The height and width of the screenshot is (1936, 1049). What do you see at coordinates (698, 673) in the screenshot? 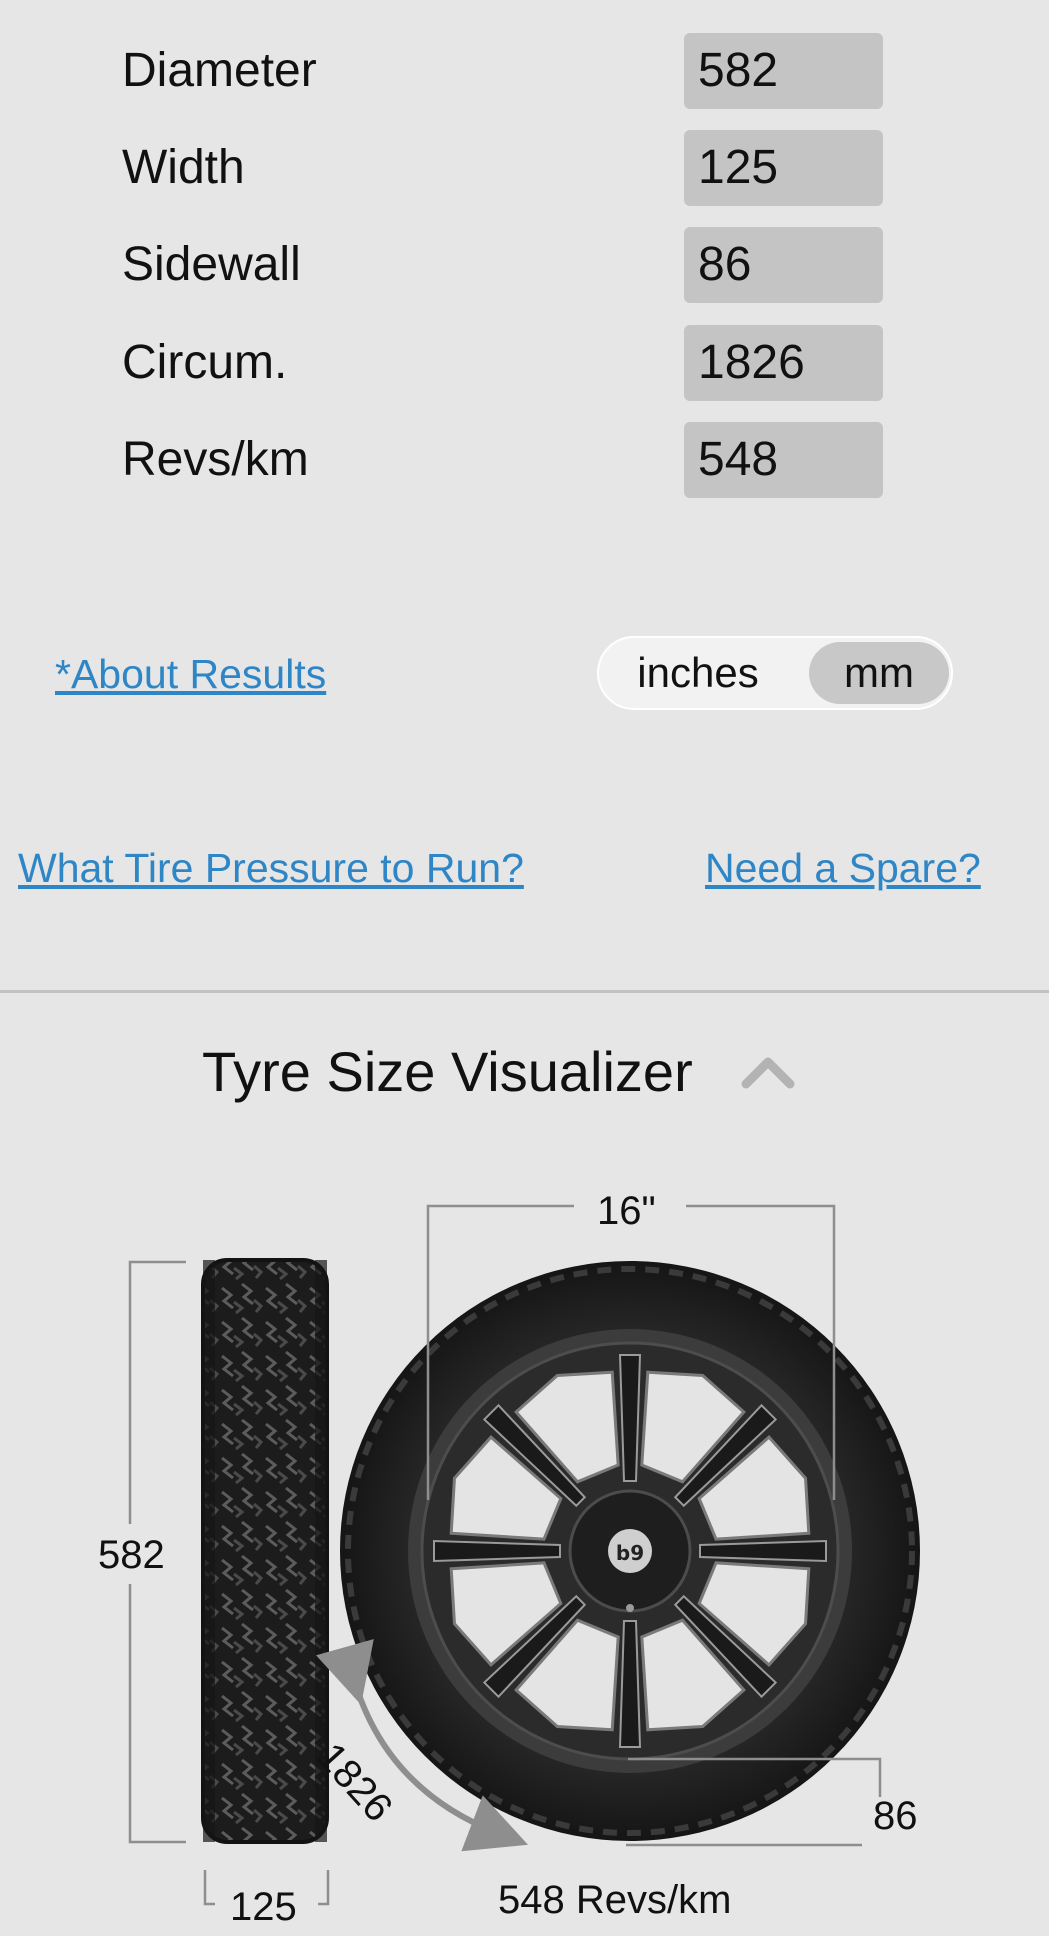
I see `unit-option-inches: inches` at bounding box center [698, 673].